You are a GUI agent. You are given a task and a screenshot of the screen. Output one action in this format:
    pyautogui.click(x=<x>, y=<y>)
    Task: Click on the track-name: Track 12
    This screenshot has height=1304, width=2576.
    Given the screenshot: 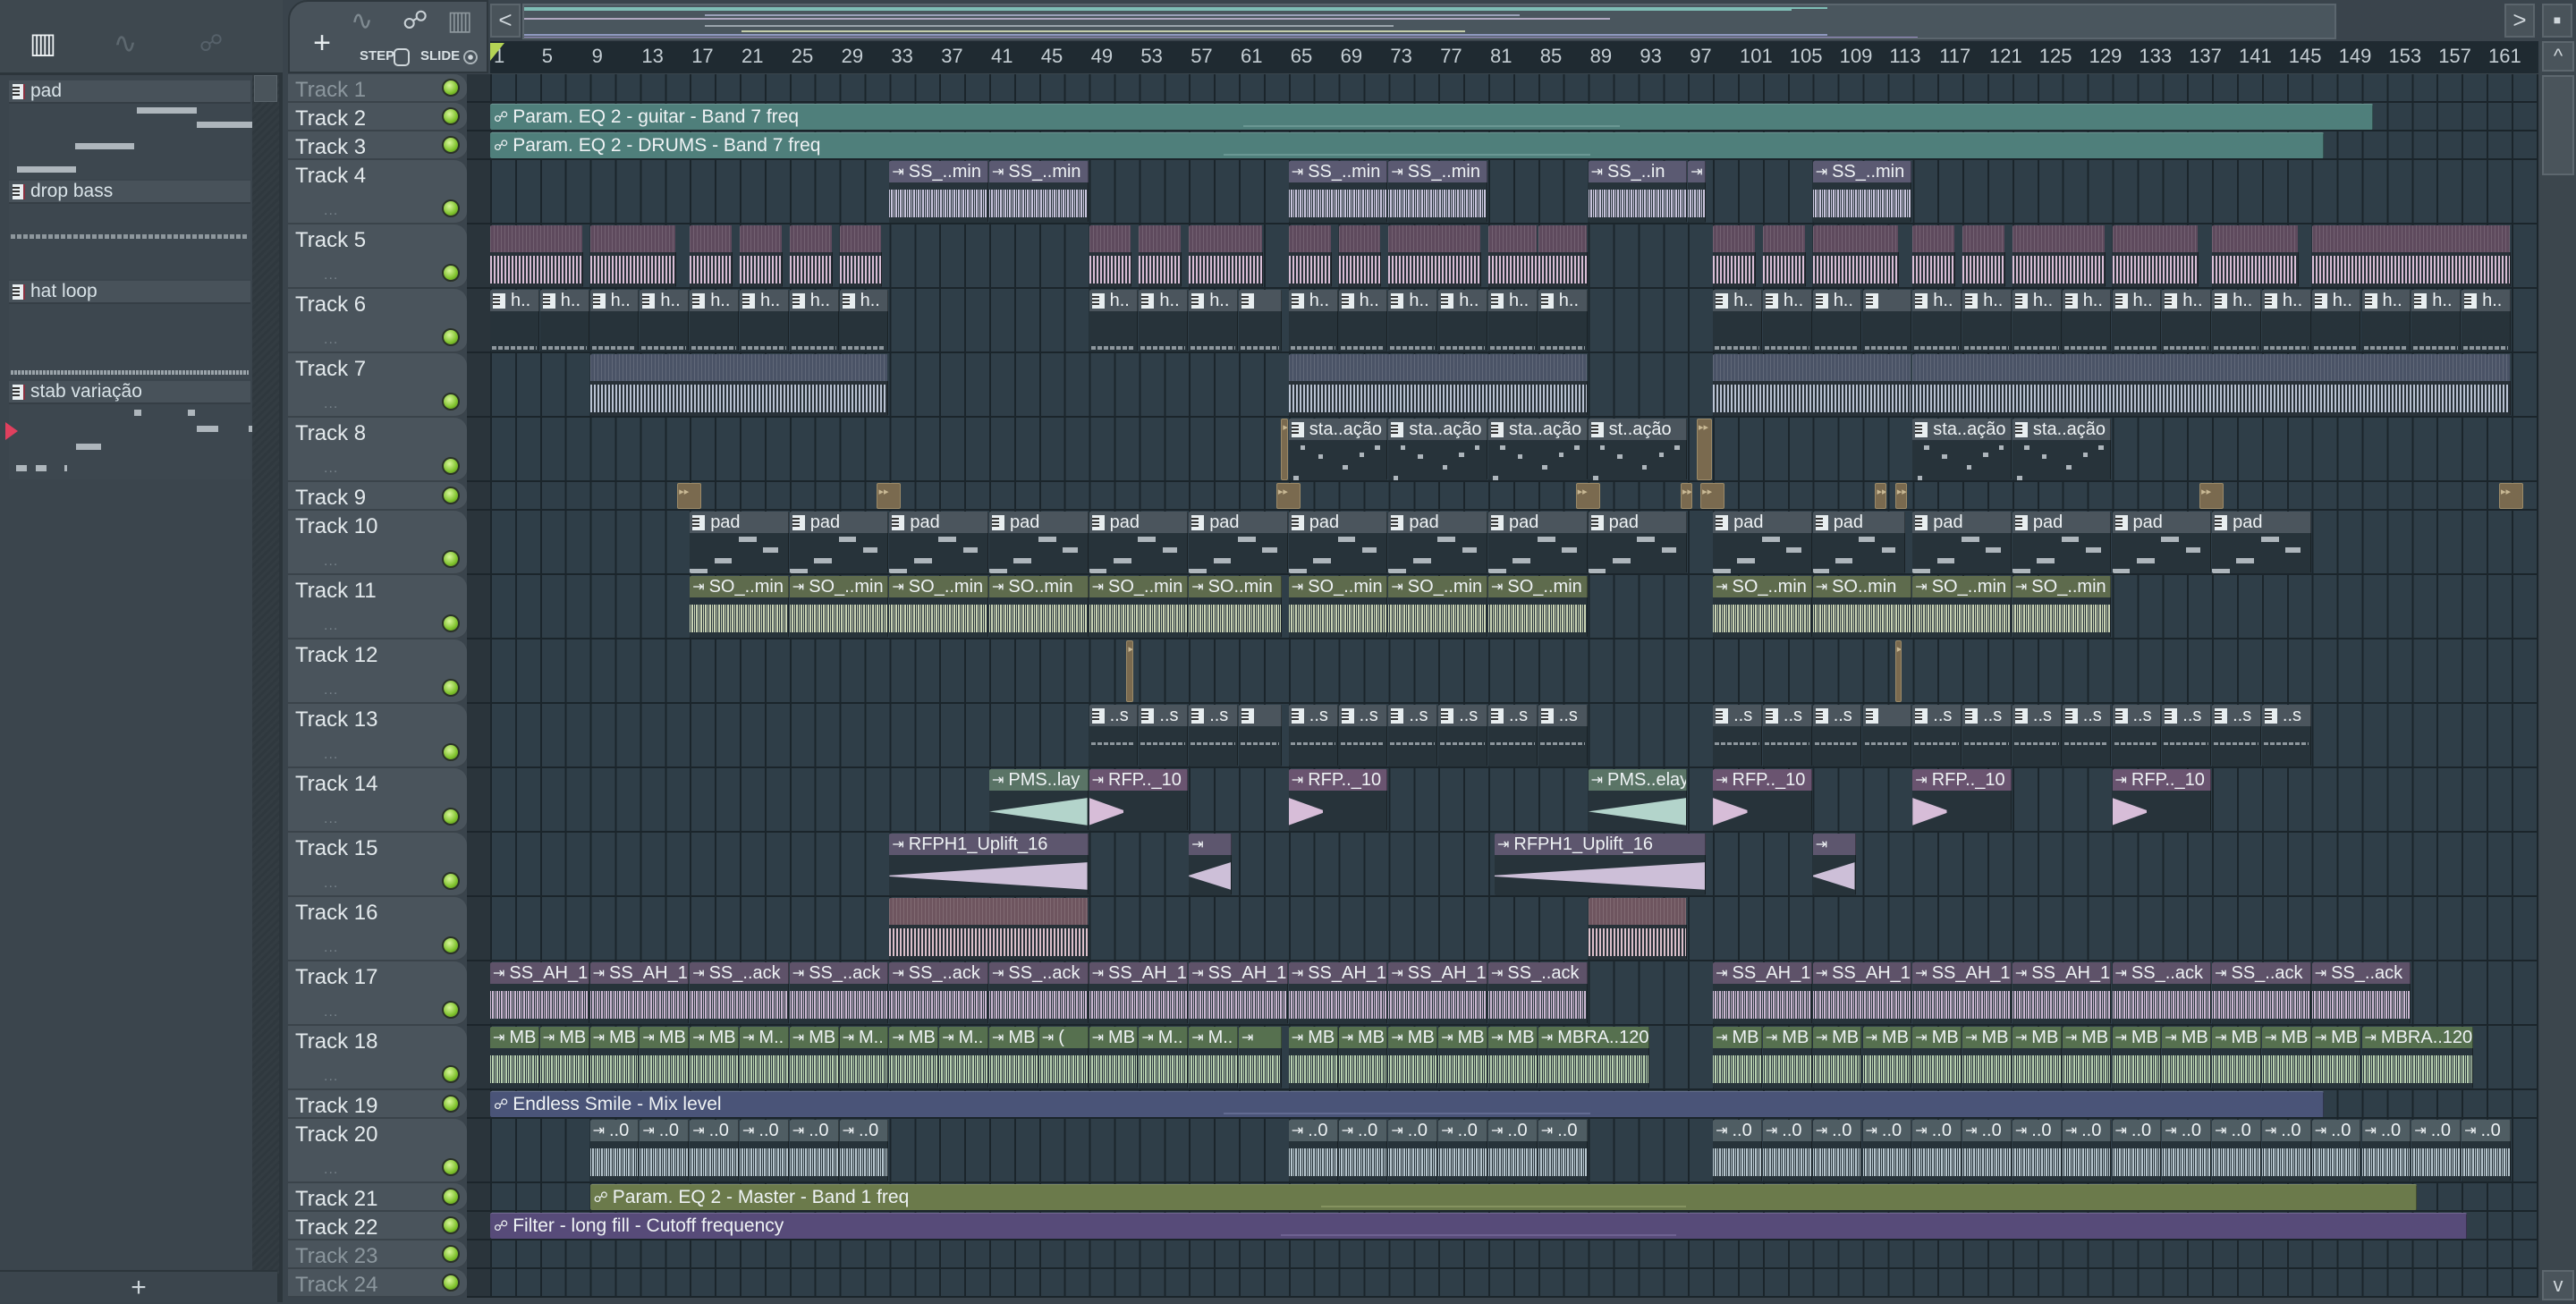 What is the action you would take?
    pyautogui.click(x=336, y=655)
    